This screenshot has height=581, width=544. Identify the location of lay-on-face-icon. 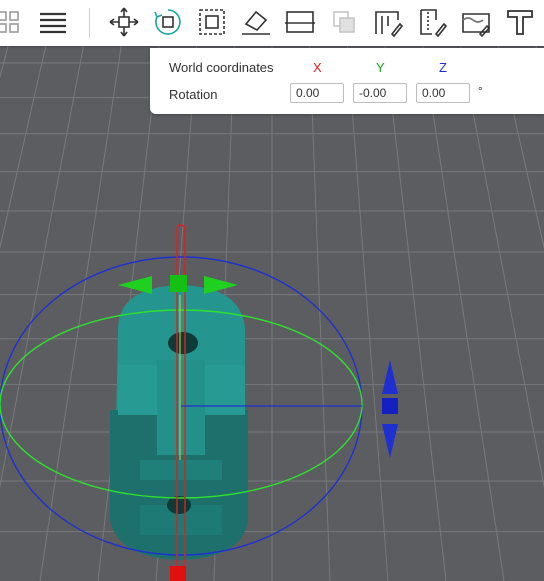
(256, 22).